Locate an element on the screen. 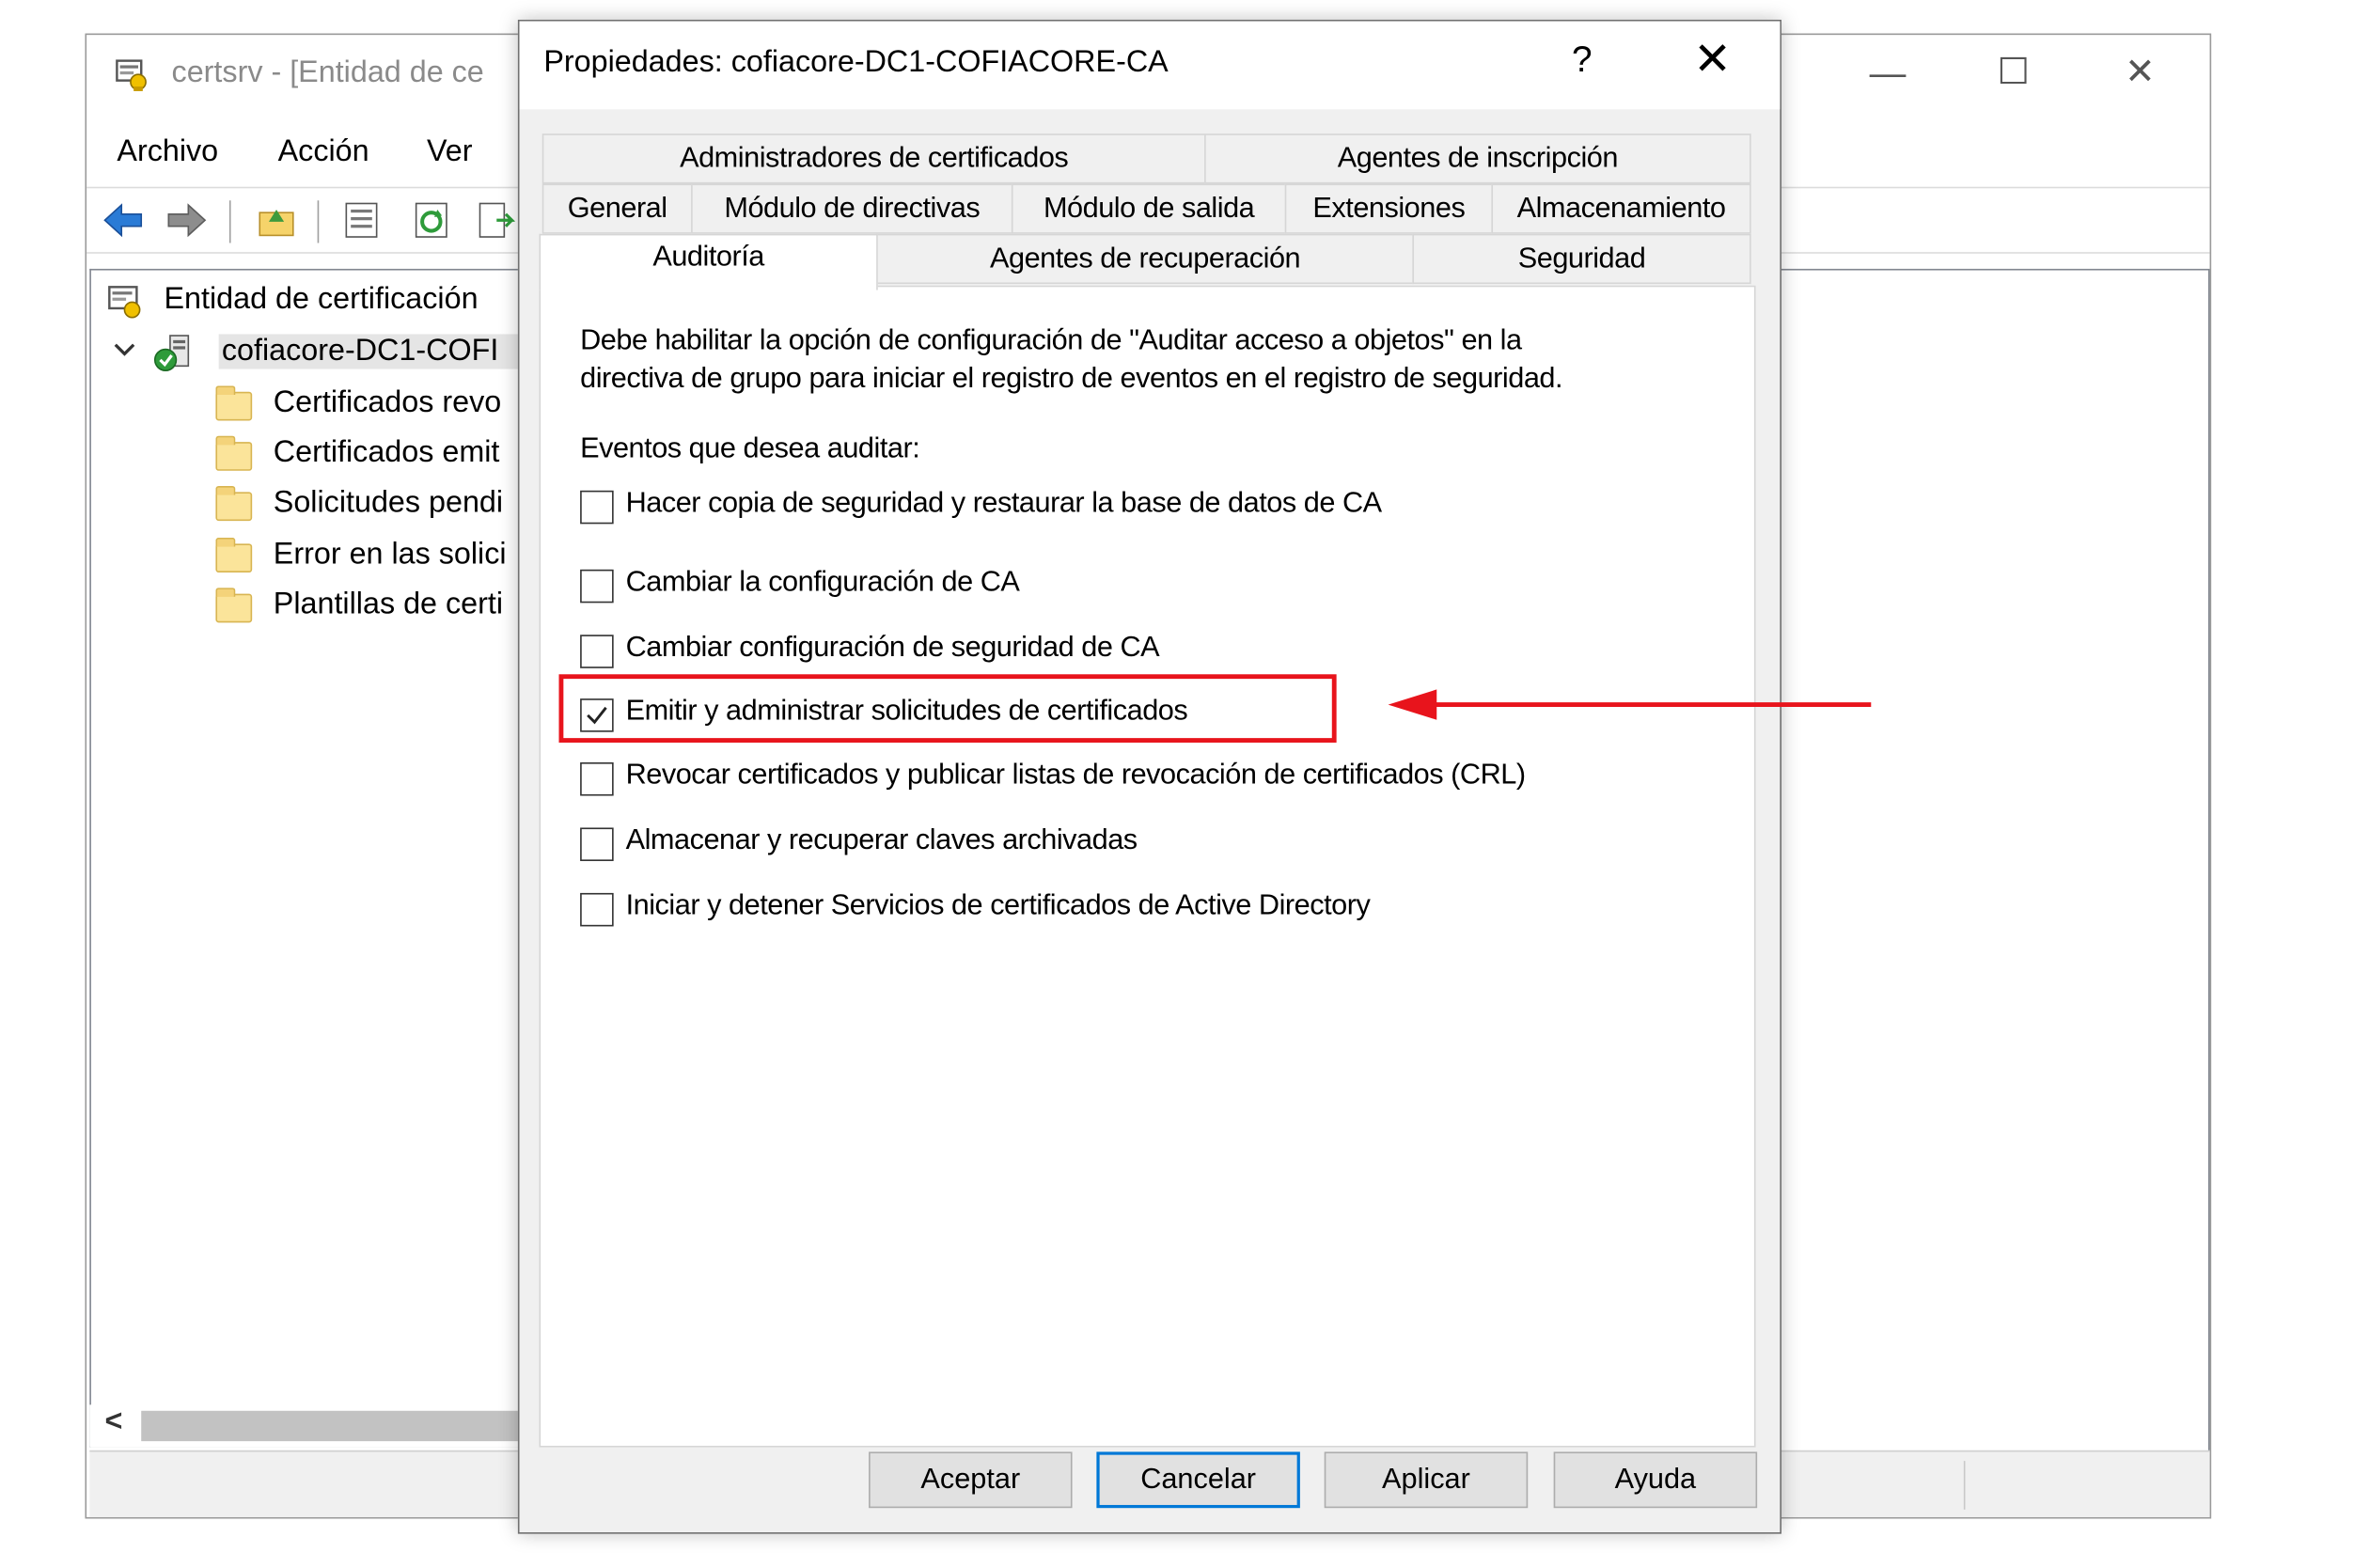 The image size is (2354, 1568). highlight-box is located at coordinates (947, 708).